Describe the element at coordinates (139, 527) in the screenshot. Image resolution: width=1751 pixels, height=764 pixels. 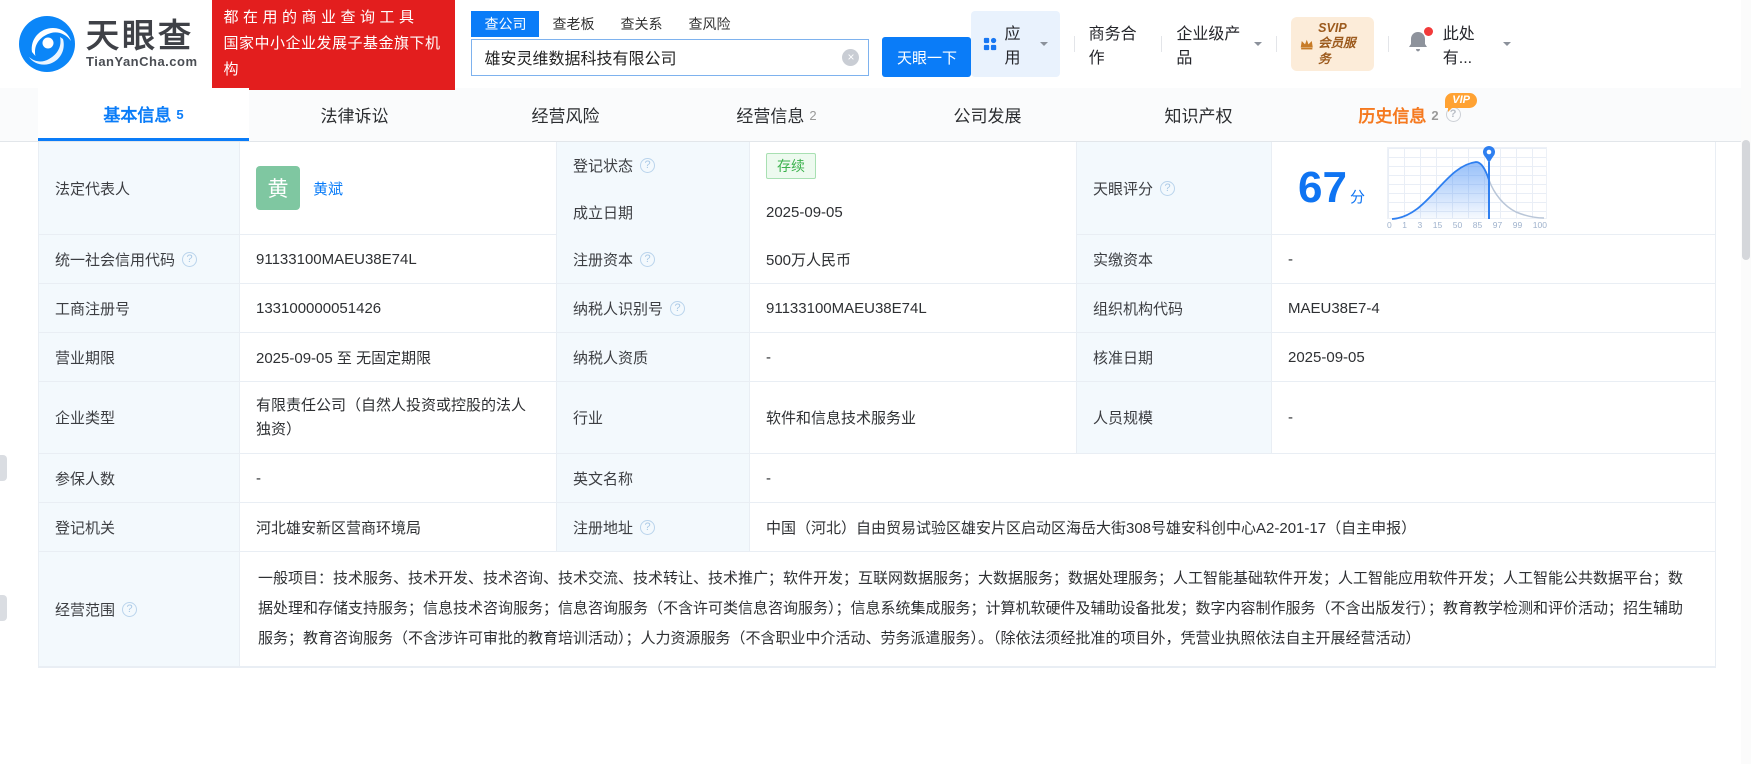
I see `reg-authority-label: 登记机关` at that location.